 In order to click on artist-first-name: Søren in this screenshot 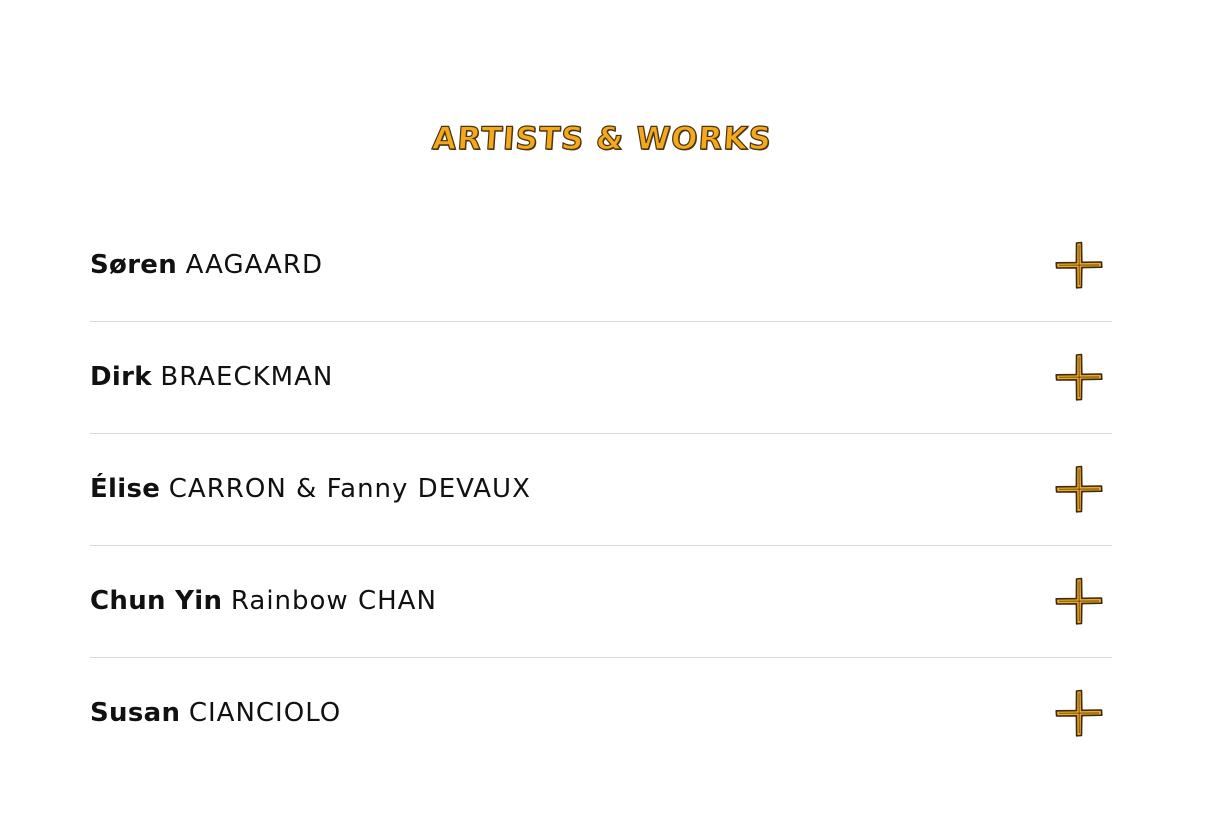, I will do `click(134, 265)`.